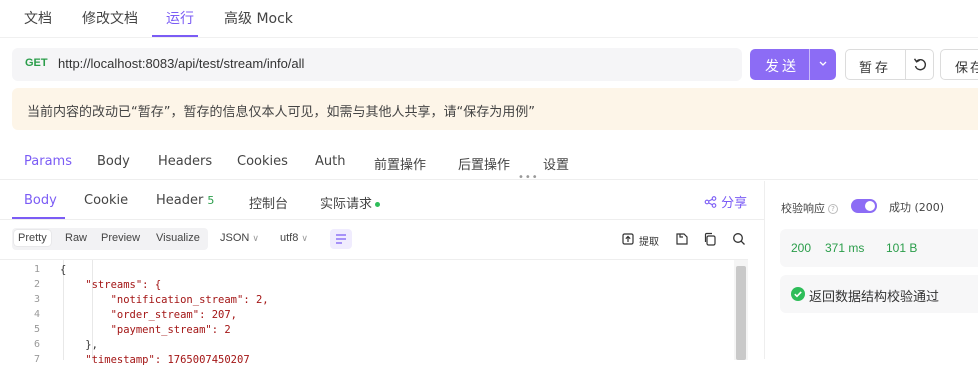 The height and width of the screenshot is (369, 978). I want to click on share-icon, so click(710, 202).